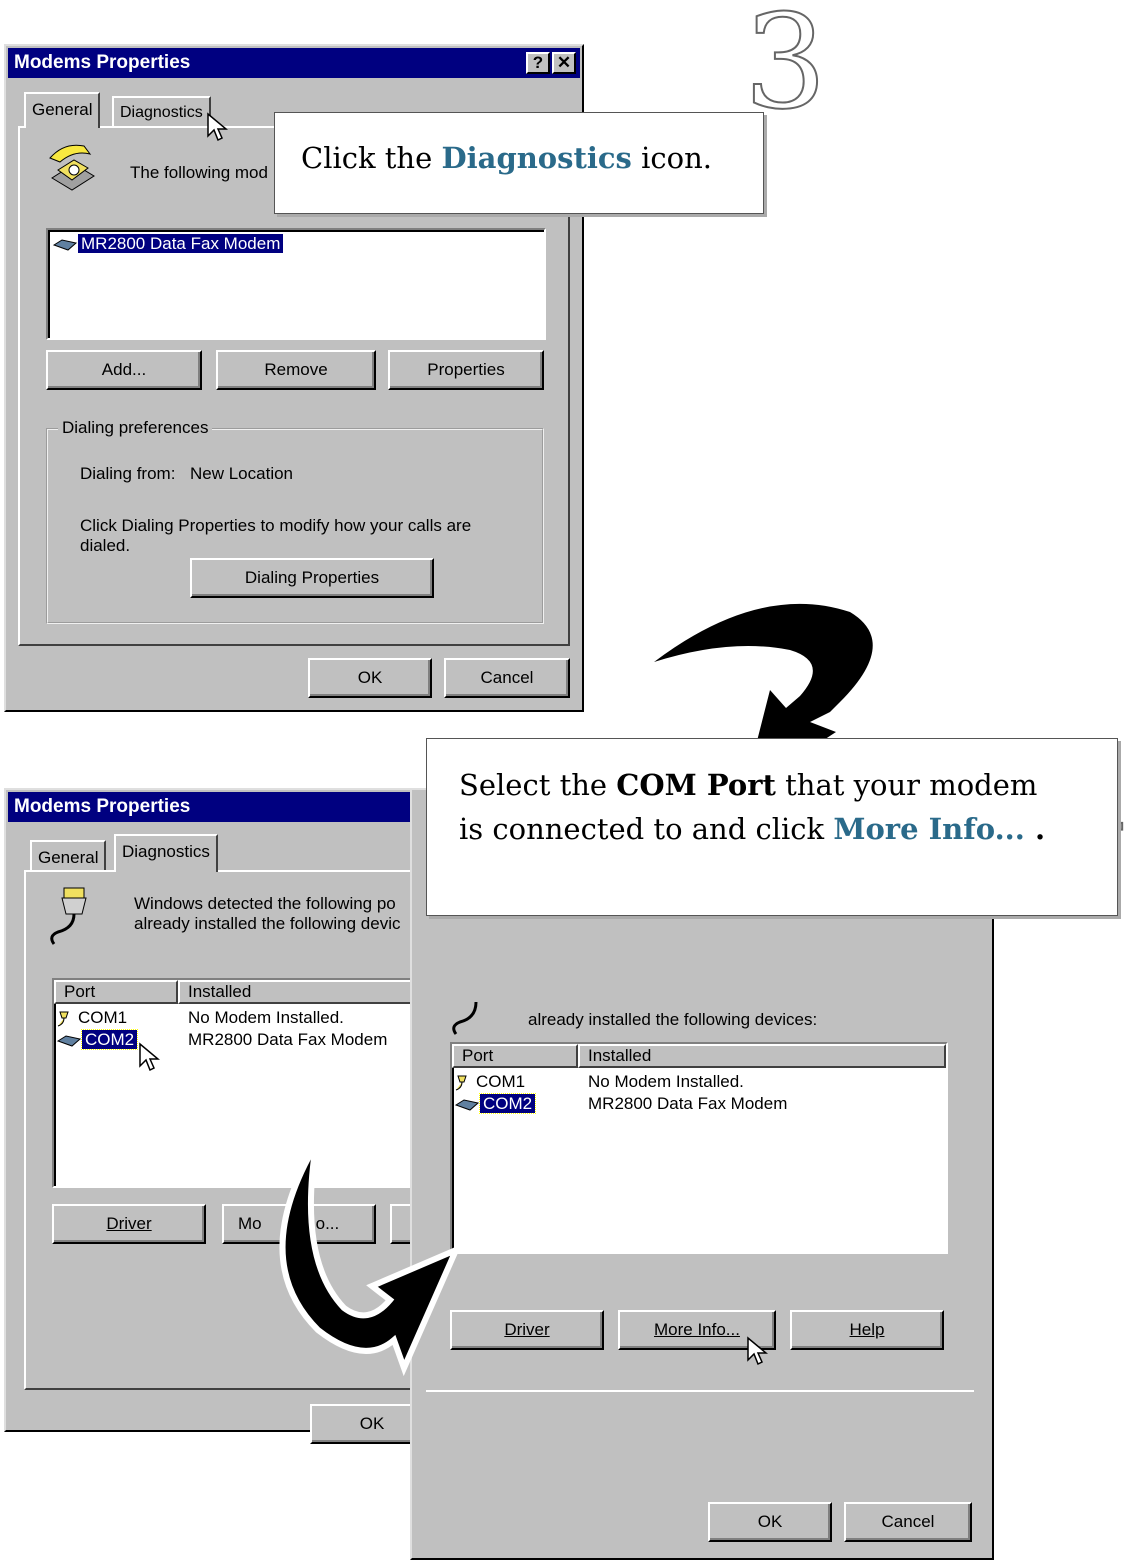 The height and width of the screenshot is (1560, 1138). I want to click on tab-panel-bottom-edge, so click(700, 1391).